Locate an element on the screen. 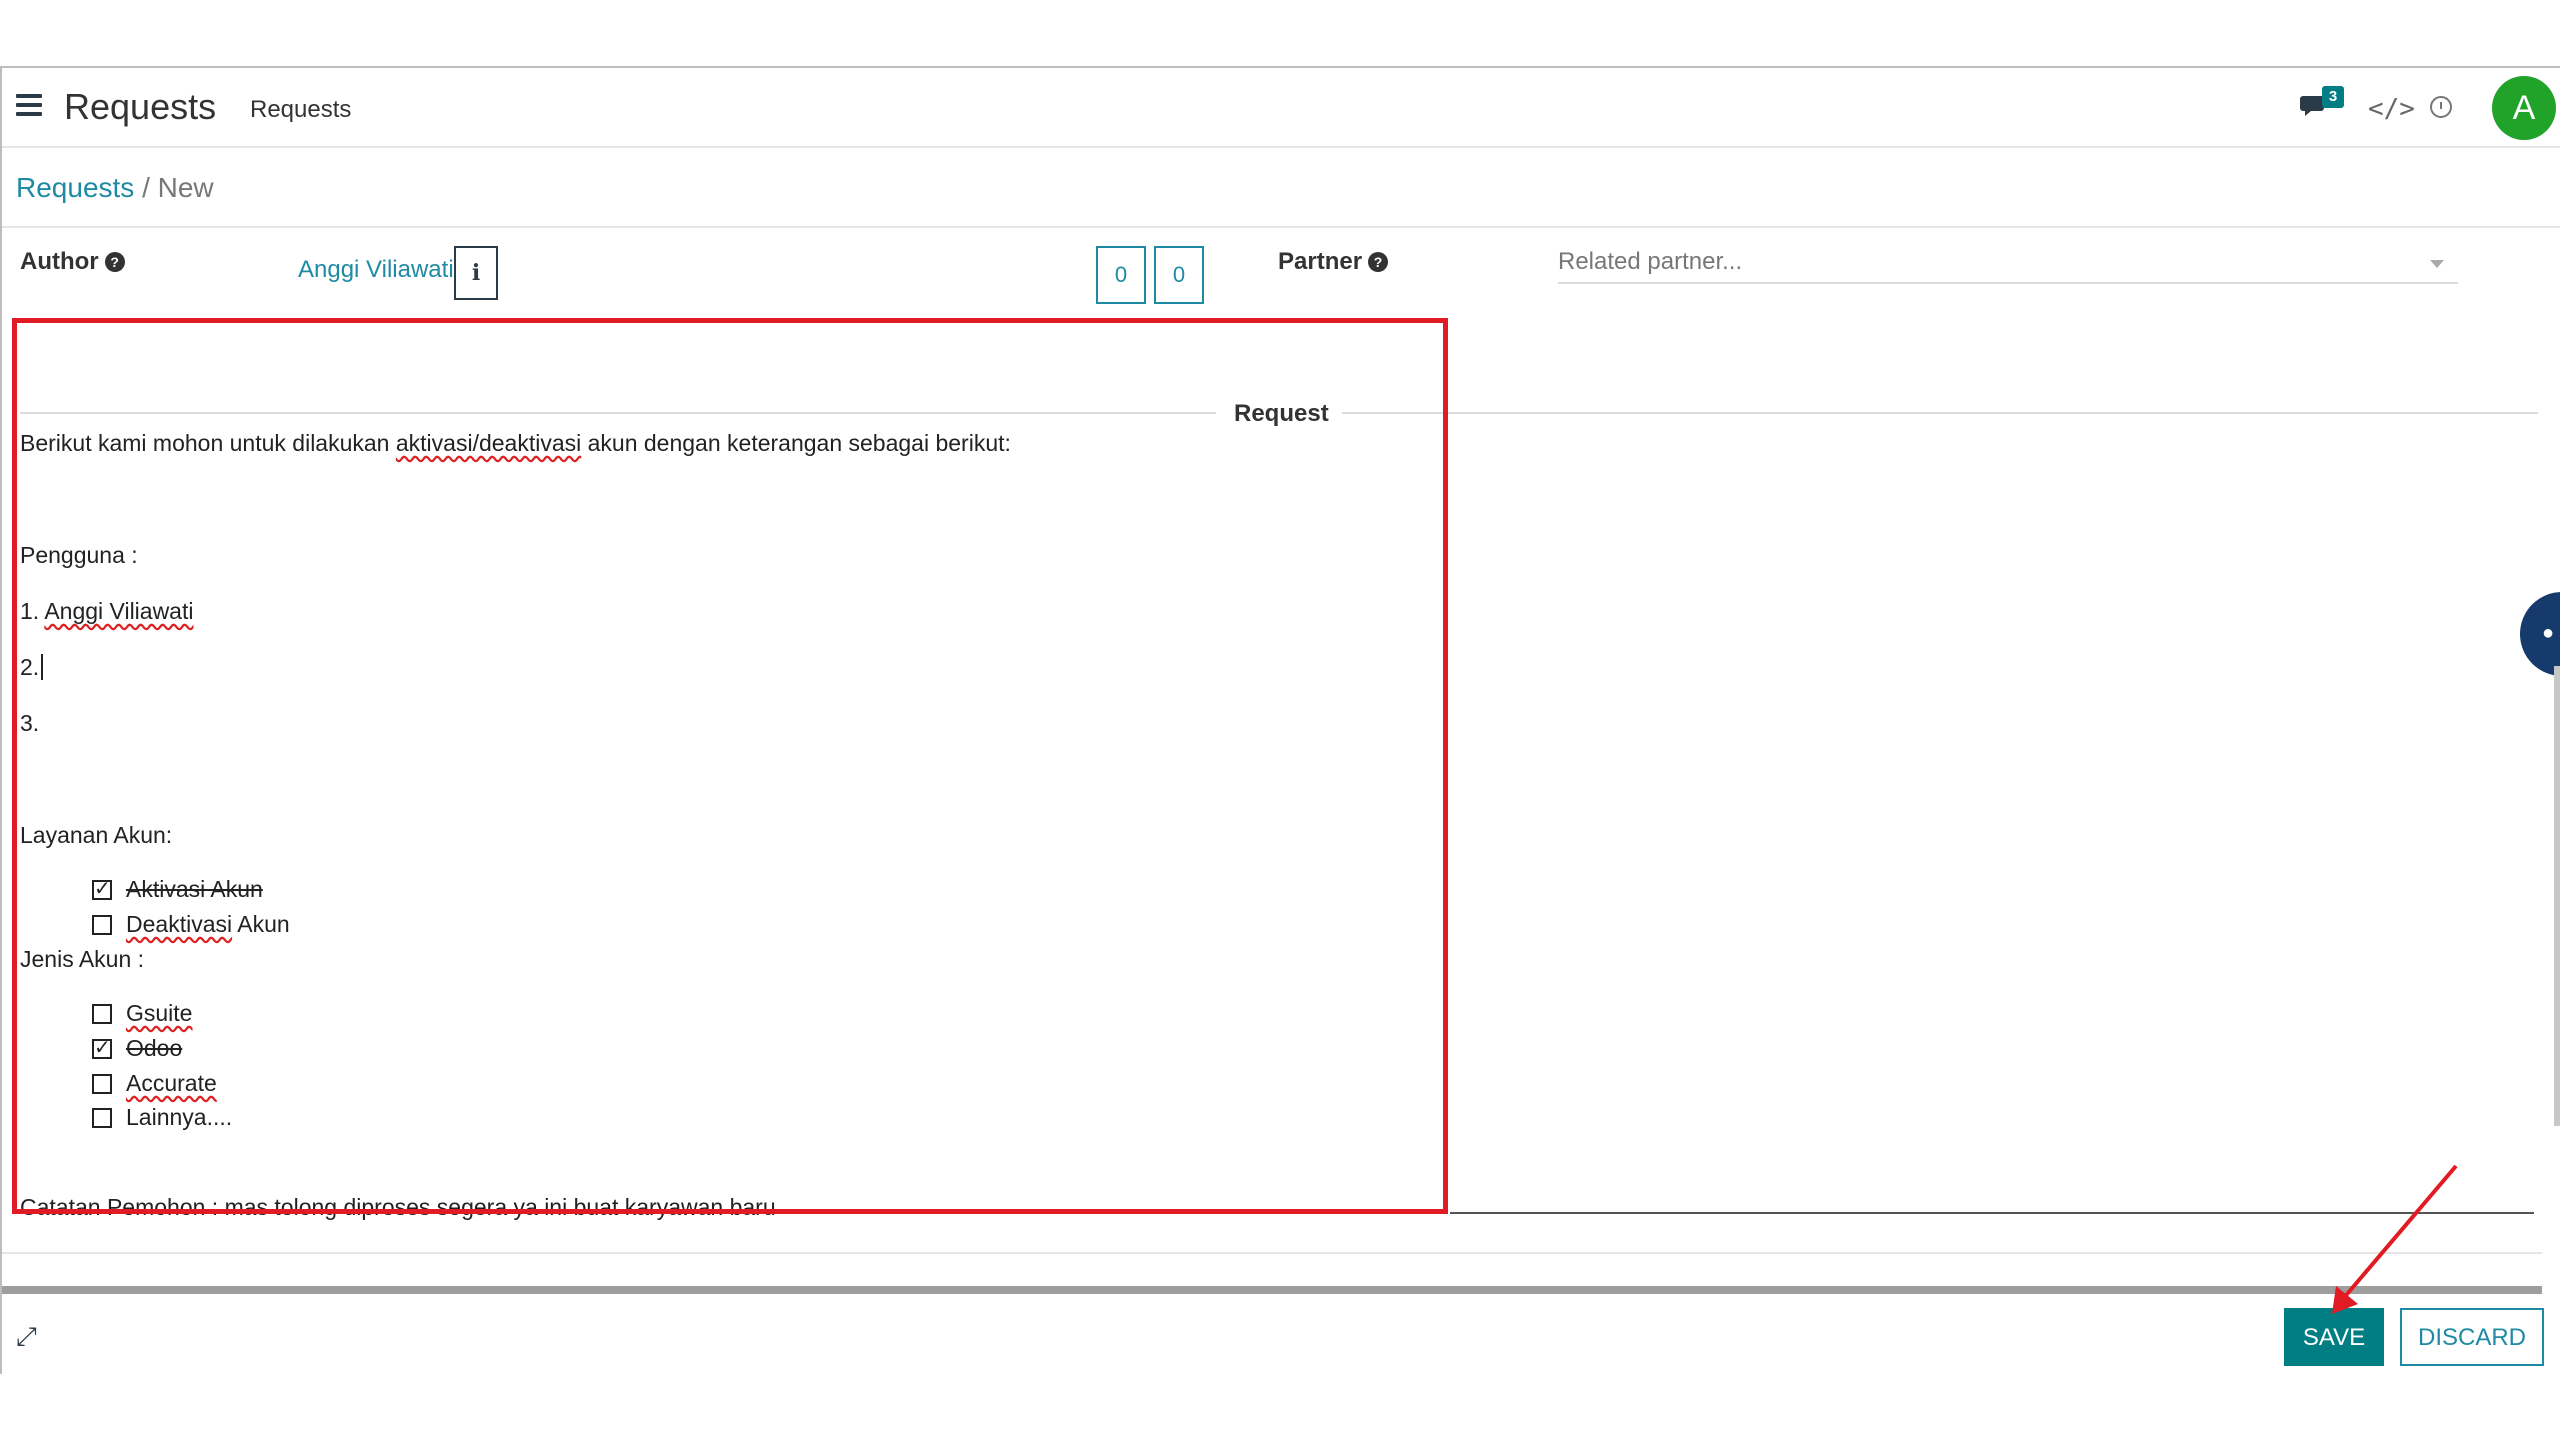 This screenshot has height=1440, width=2560. author-label-text: Author is located at coordinates (59, 261).